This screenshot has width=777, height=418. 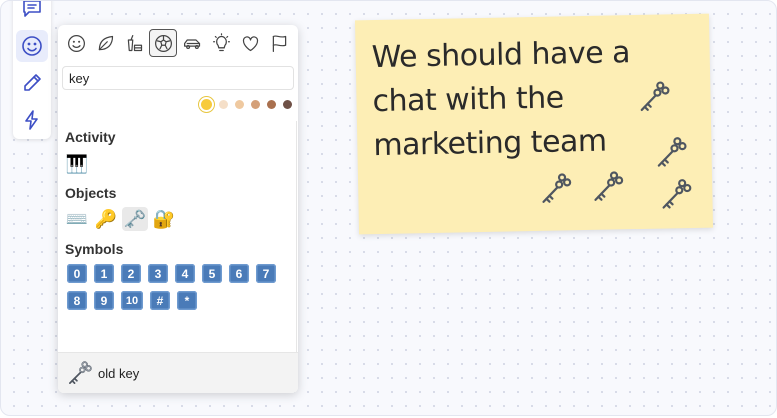 I want to click on emoji-old-key: 🗝️, so click(x=135, y=219).